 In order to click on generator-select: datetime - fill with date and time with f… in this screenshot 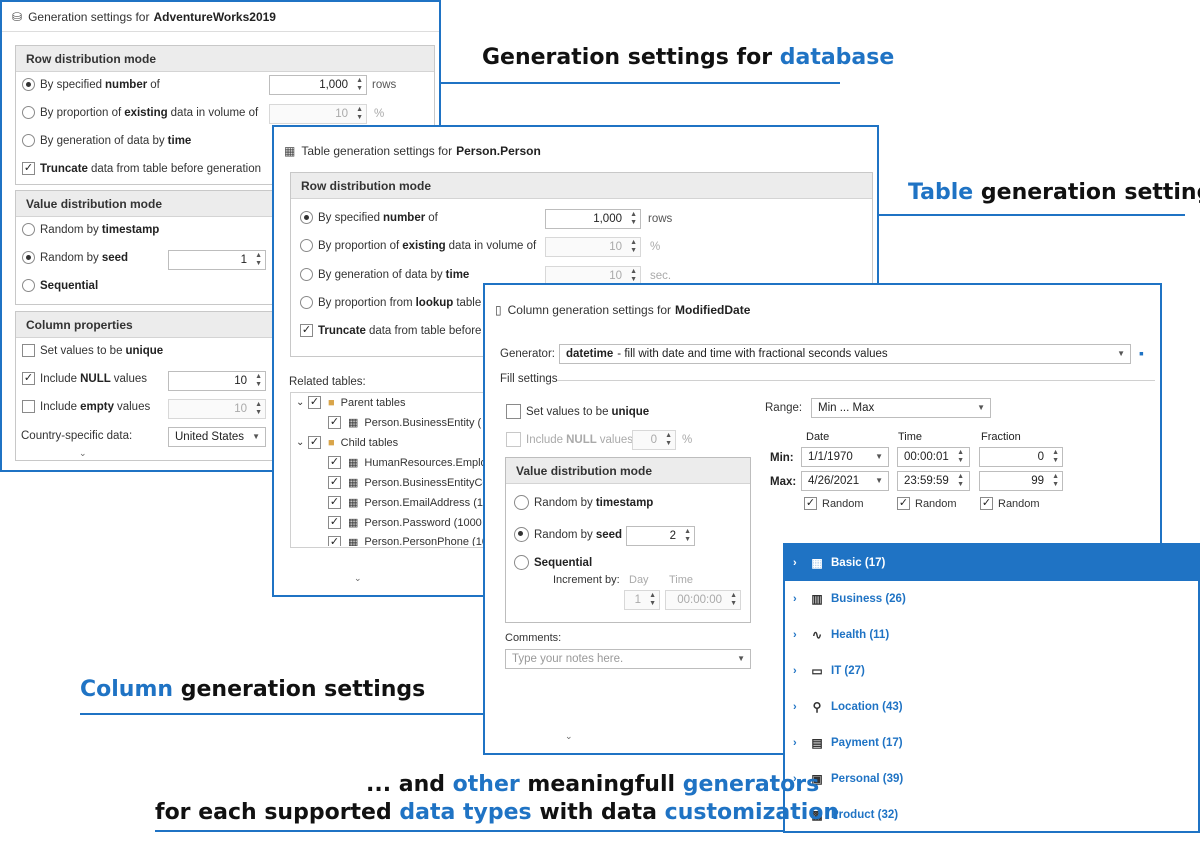, I will do `click(845, 354)`.